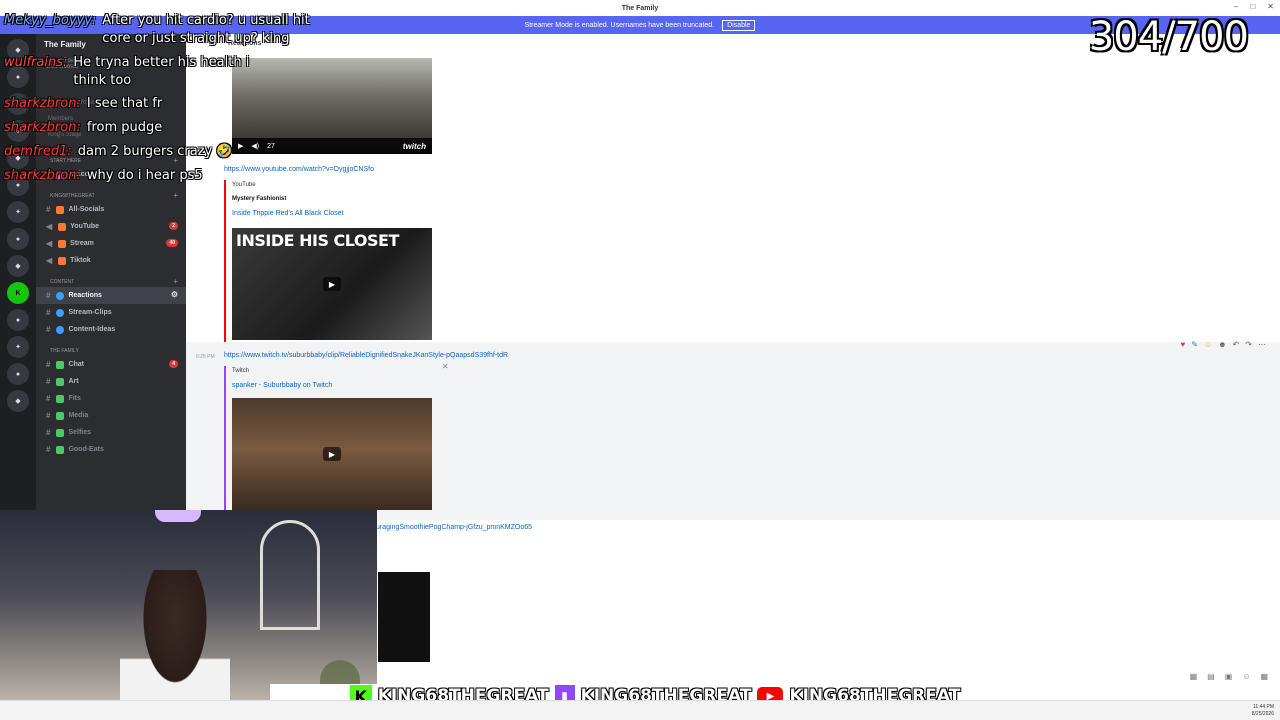 This screenshot has width=1280, height=720. Describe the element at coordinates (111, 209) in the screenshot. I see `channel-all-socials: # All-Socials` at that location.